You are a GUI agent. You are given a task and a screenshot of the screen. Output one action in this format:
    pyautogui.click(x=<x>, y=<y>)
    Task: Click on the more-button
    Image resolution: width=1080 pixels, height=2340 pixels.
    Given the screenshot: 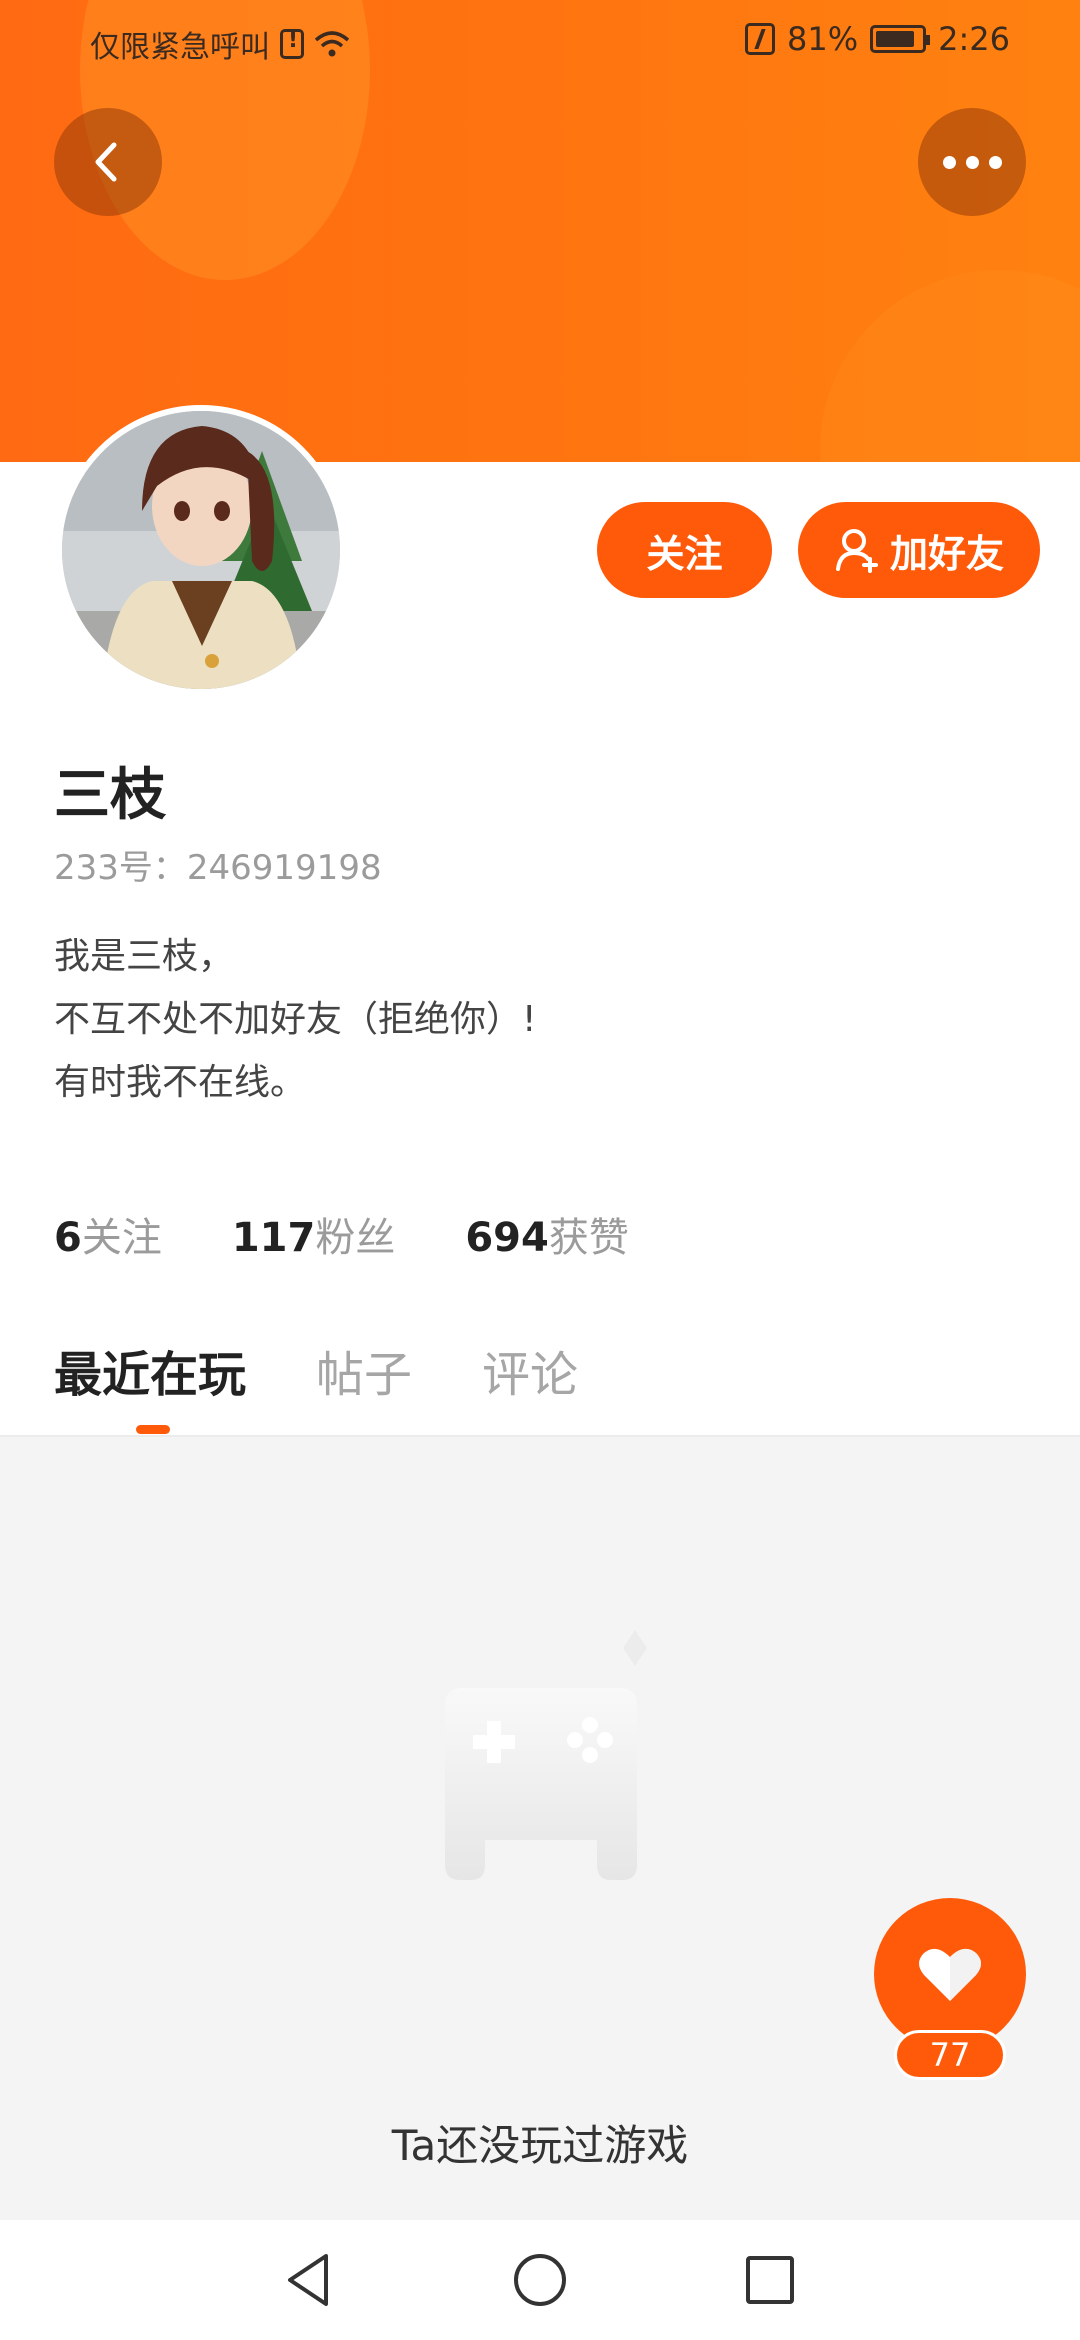 What is the action you would take?
    pyautogui.click(x=972, y=162)
    